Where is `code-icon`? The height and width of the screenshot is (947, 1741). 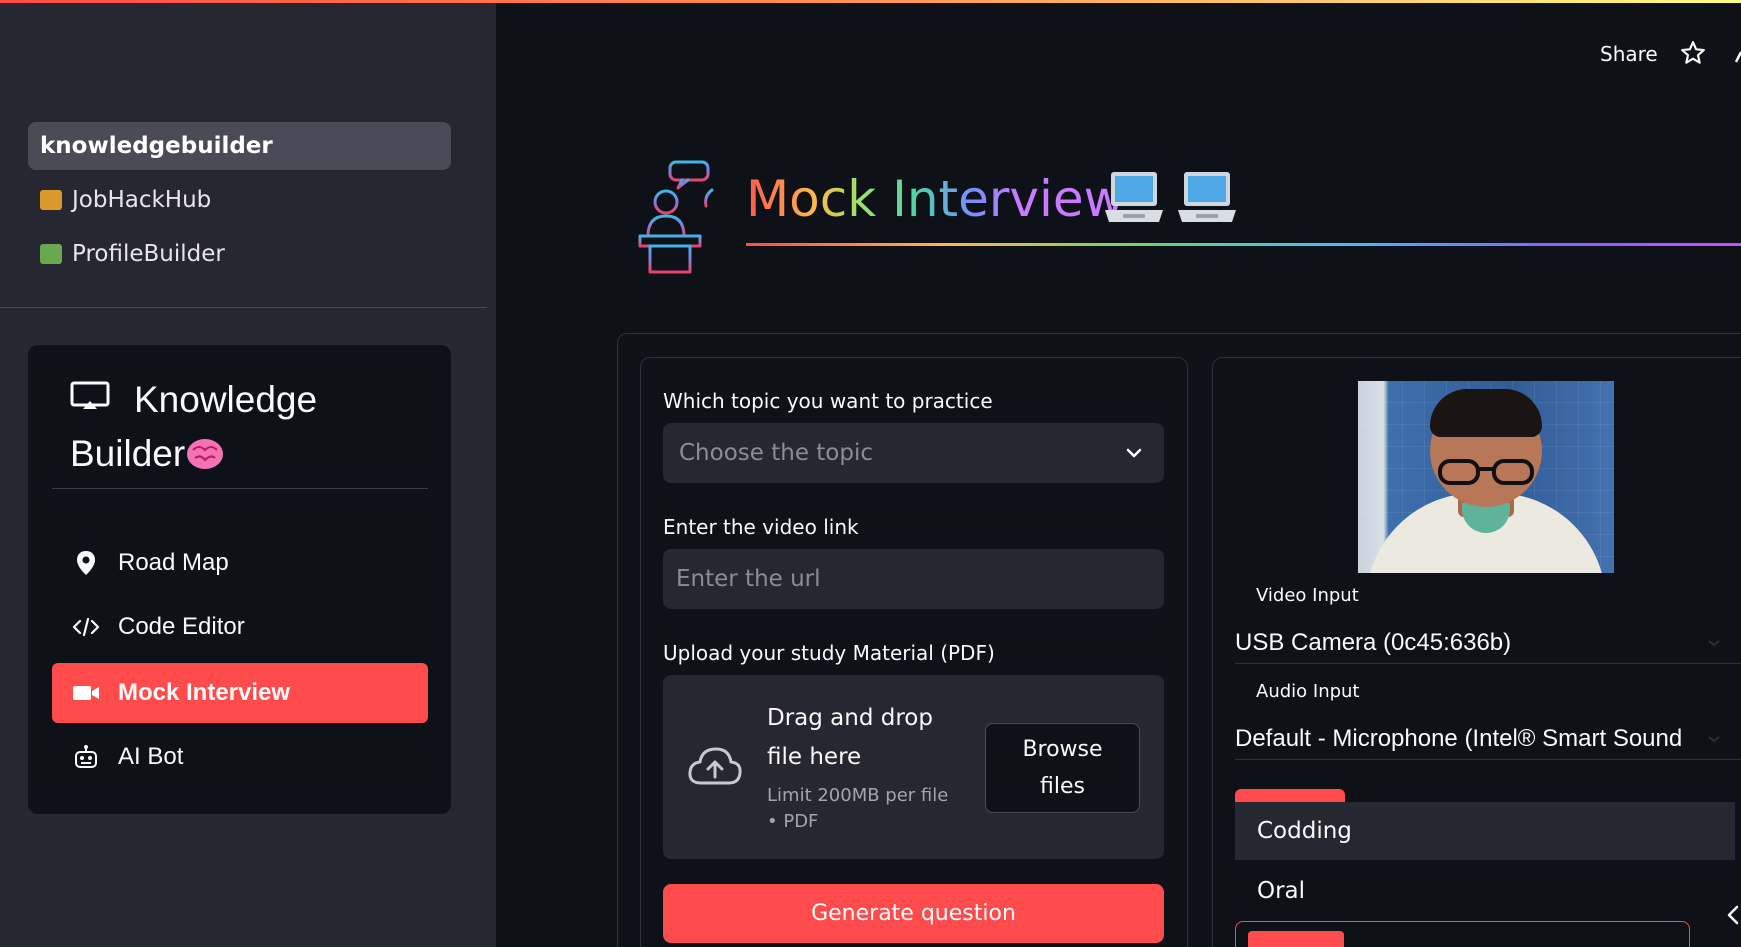
code-icon is located at coordinates (86, 627).